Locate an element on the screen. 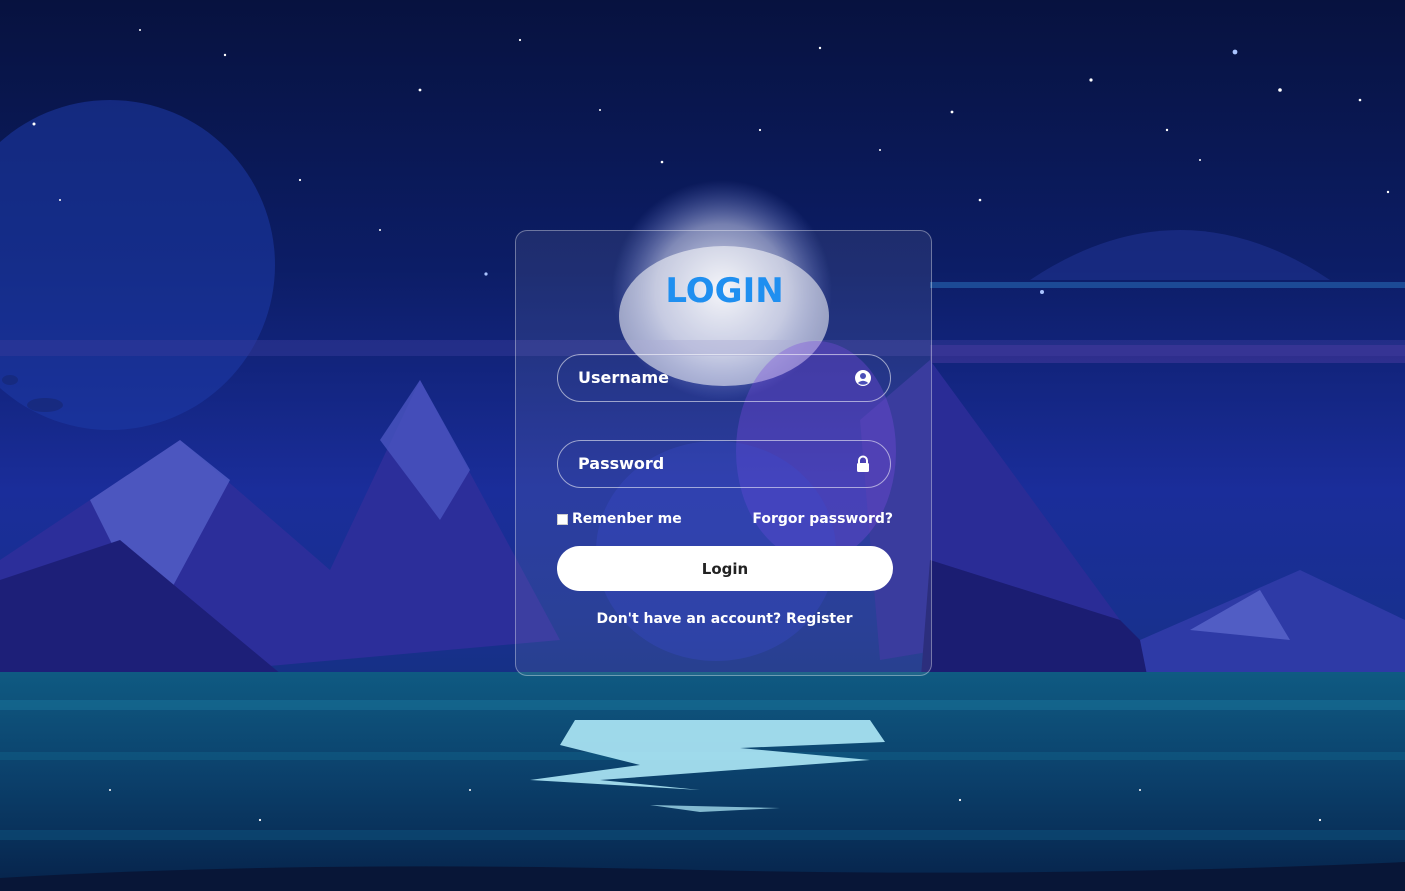  forgot-password-link: Forgor password? is located at coordinates (822, 519).